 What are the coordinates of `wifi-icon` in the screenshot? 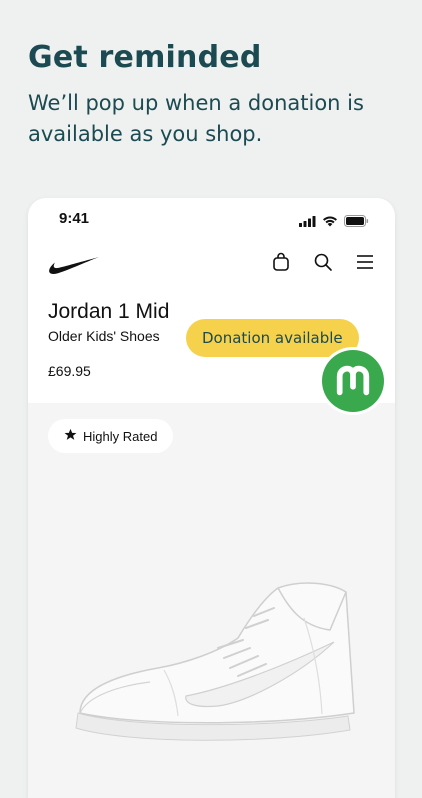 It's located at (330, 221).